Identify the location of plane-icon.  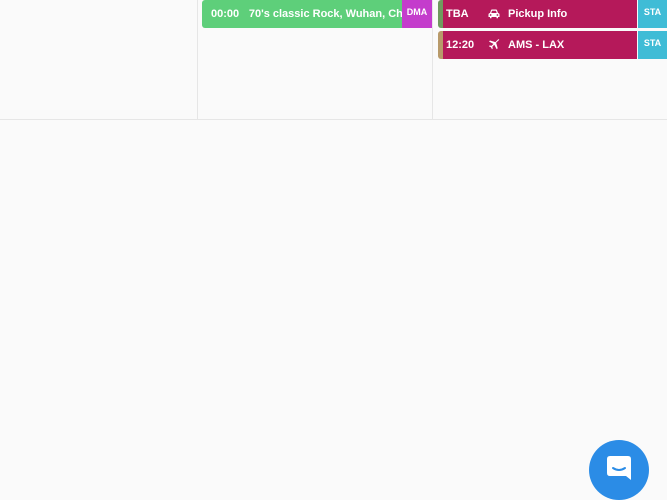
(498, 45).